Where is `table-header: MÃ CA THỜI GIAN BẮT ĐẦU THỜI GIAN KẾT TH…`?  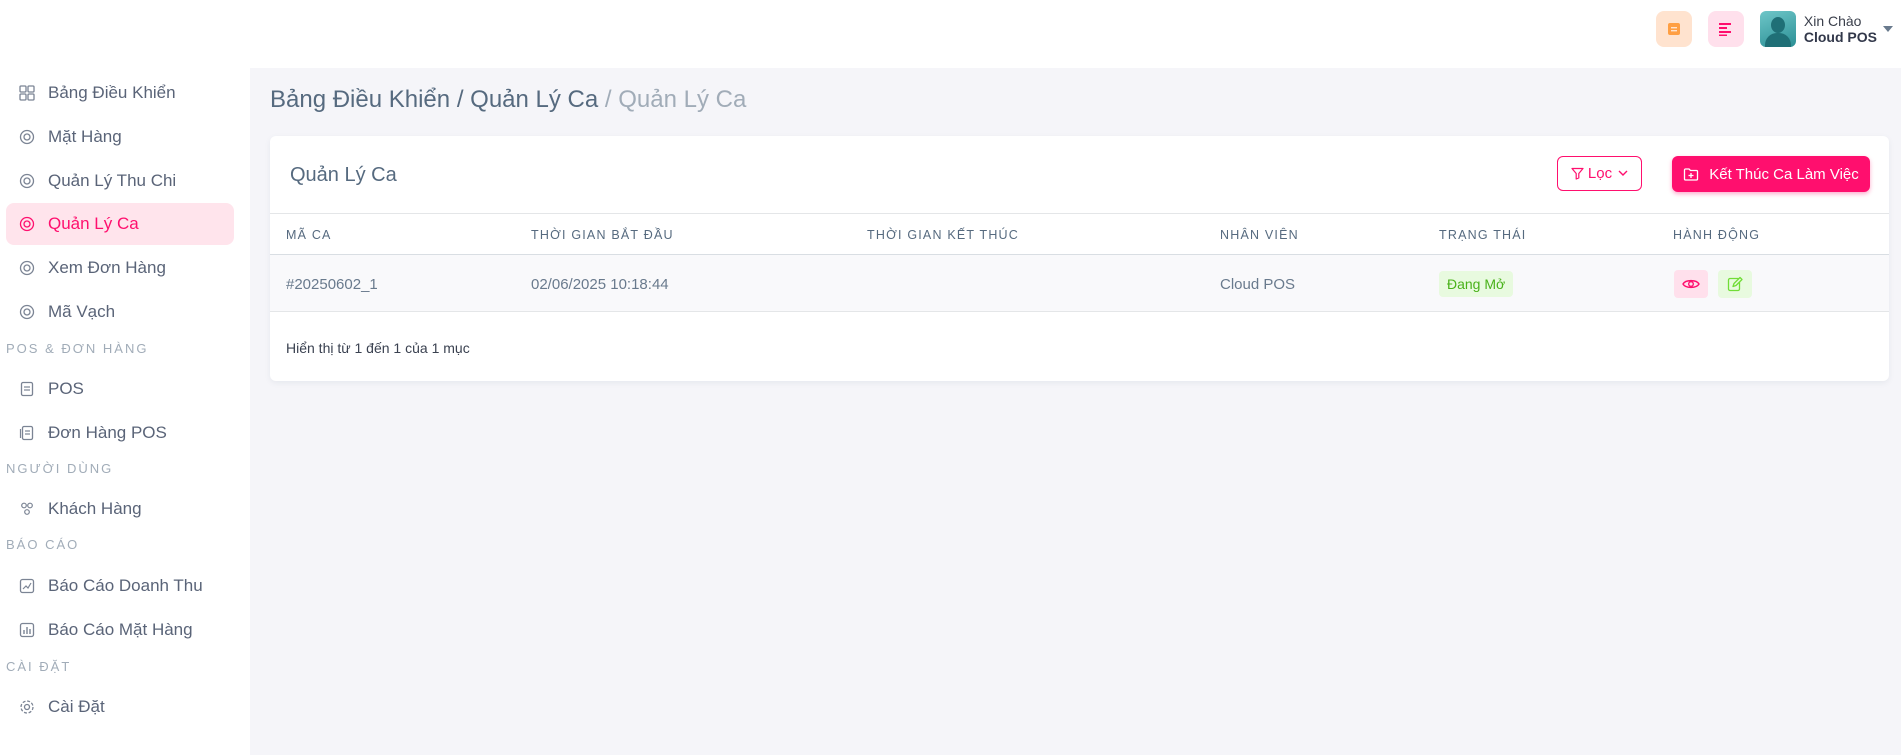 table-header: MÃ CA THỜI GIAN BẮT ĐẦU THỜI GIAN KẾT TH… is located at coordinates (1079, 234).